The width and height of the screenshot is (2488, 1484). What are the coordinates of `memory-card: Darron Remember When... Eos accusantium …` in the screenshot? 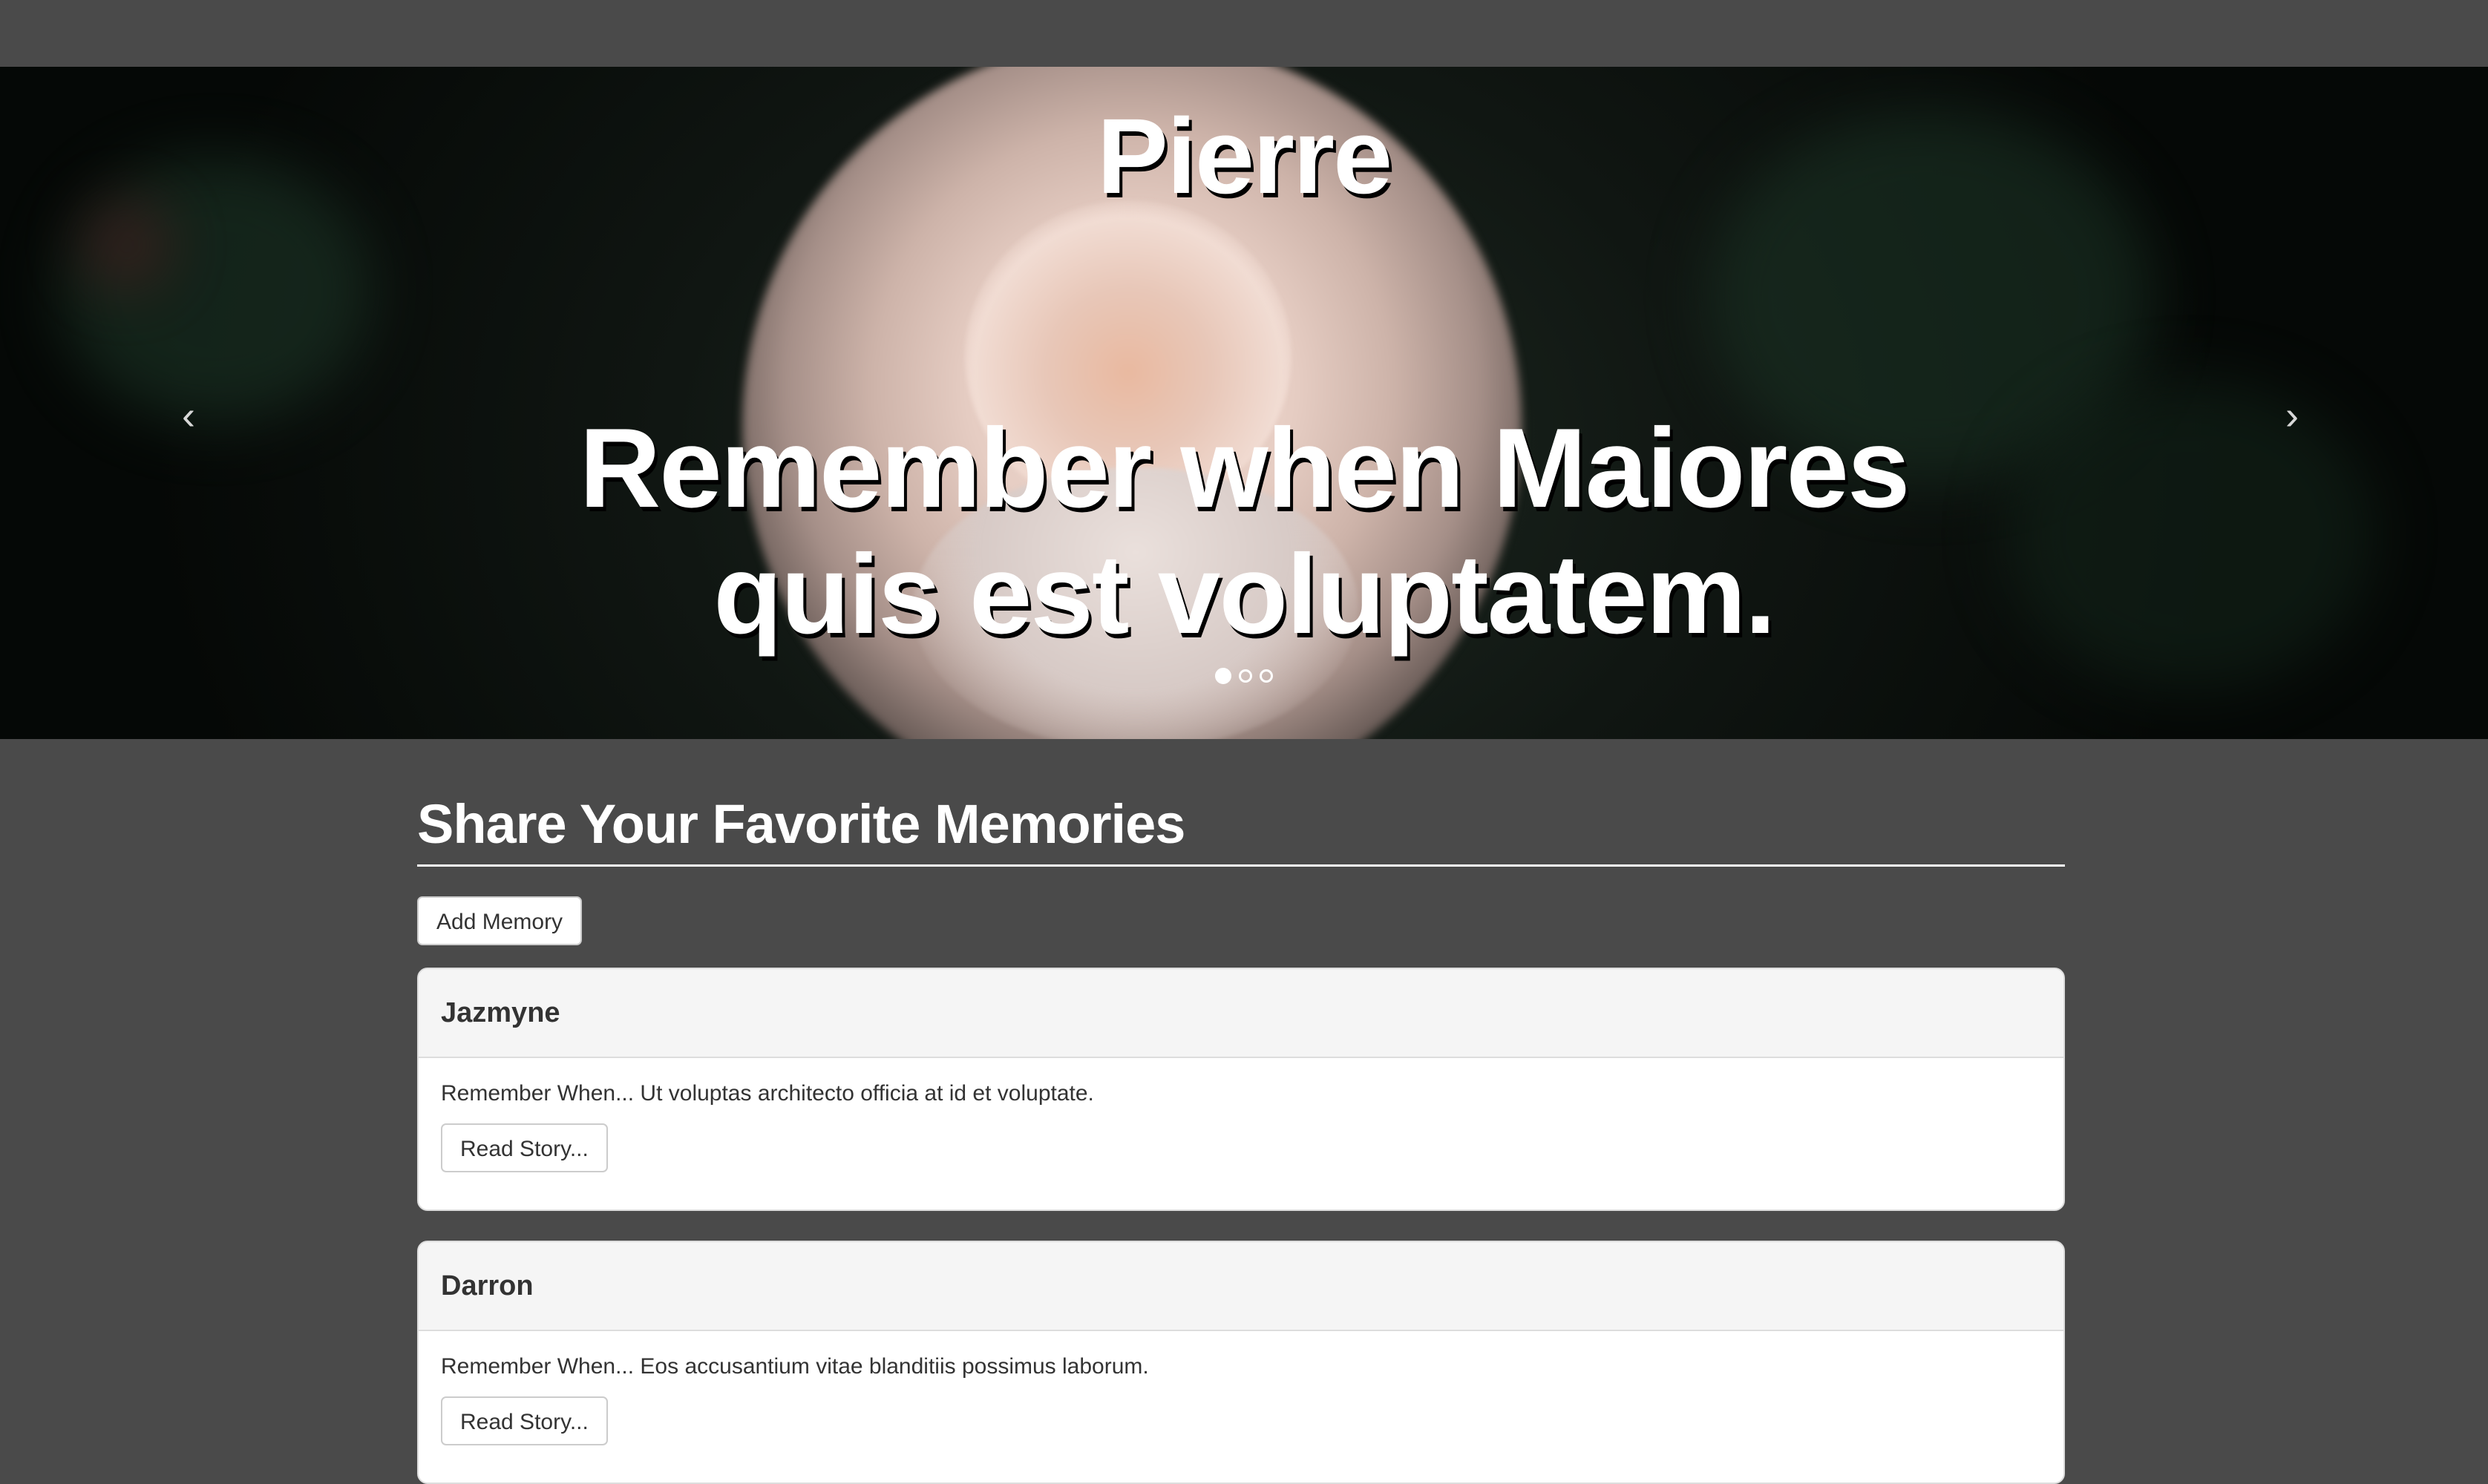 It's located at (1241, 1362).